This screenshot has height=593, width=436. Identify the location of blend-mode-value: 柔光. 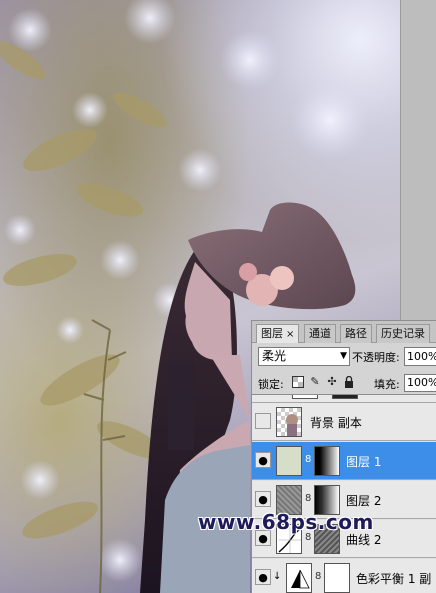
(274, 356).